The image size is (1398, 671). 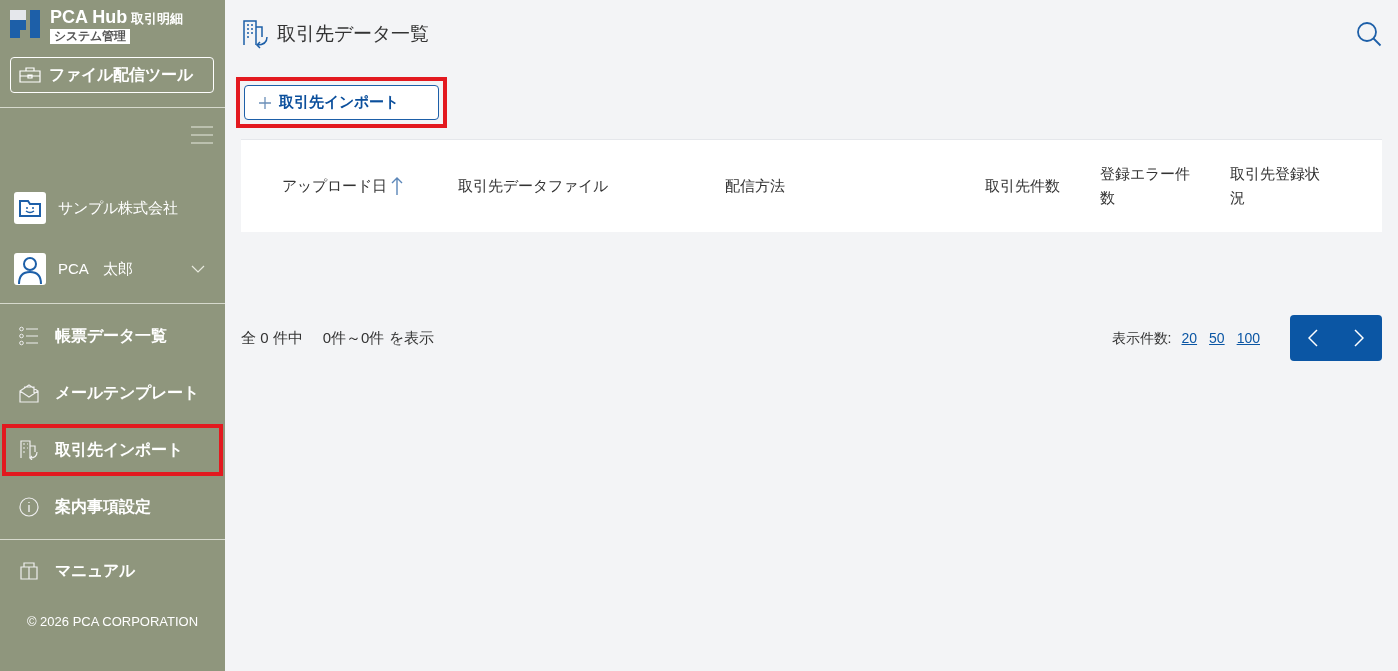 What do you see at coordinates (118, 207) in the screenshot?
I see `company-name: サンプル株式会社` at bounding box center [118, 207].